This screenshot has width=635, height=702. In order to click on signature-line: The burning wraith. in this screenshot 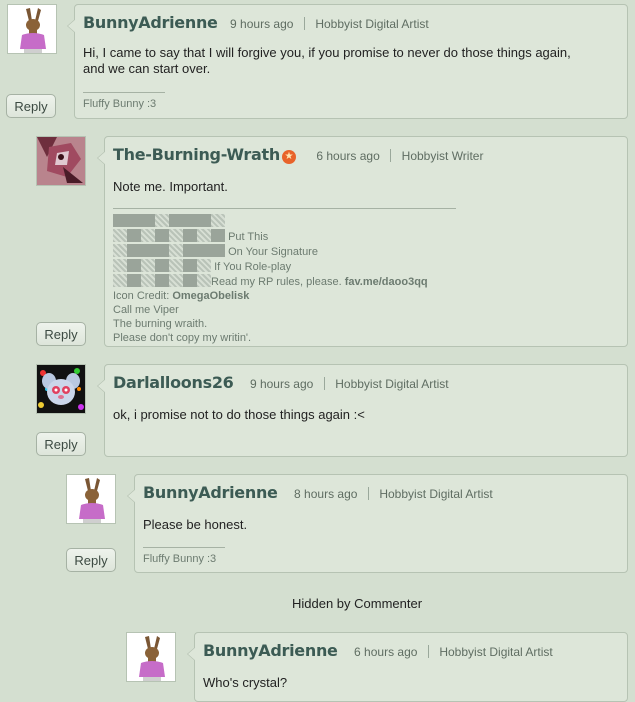, I will do `click(160, 324)`.